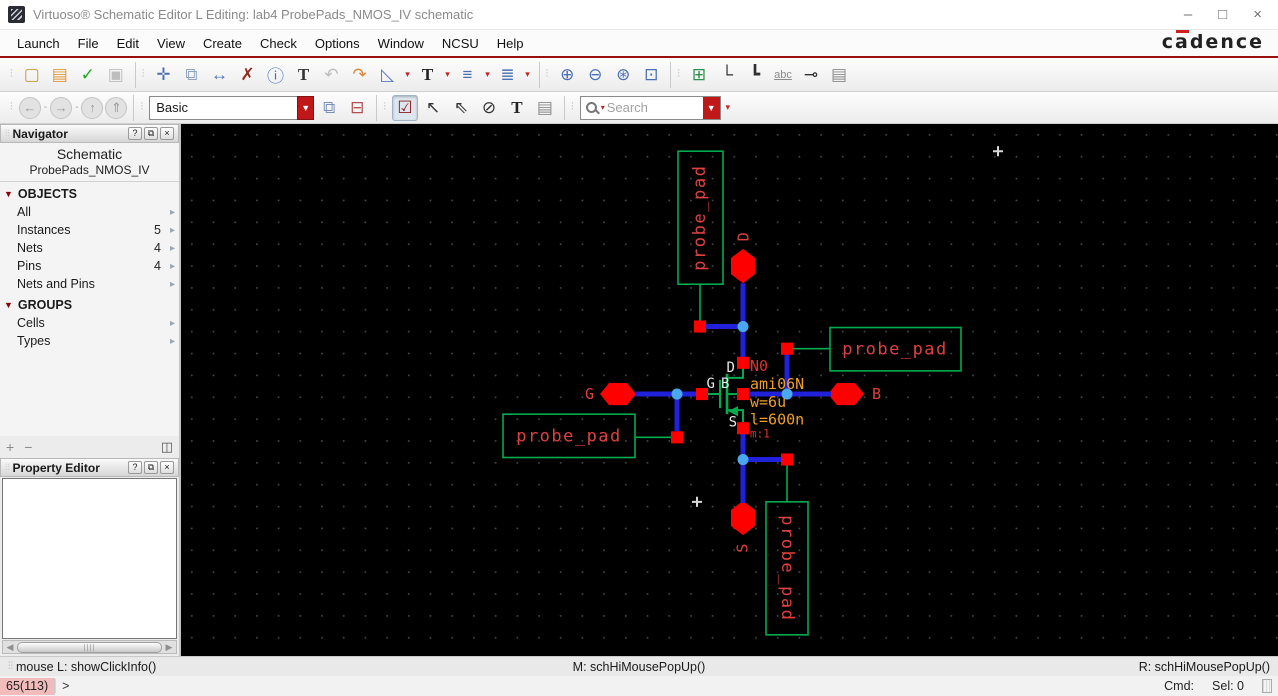  What do you see at coordinates (1188, 14) in the screenshot?
I see `minimize-button: –` at bounding box center [1188, 14].